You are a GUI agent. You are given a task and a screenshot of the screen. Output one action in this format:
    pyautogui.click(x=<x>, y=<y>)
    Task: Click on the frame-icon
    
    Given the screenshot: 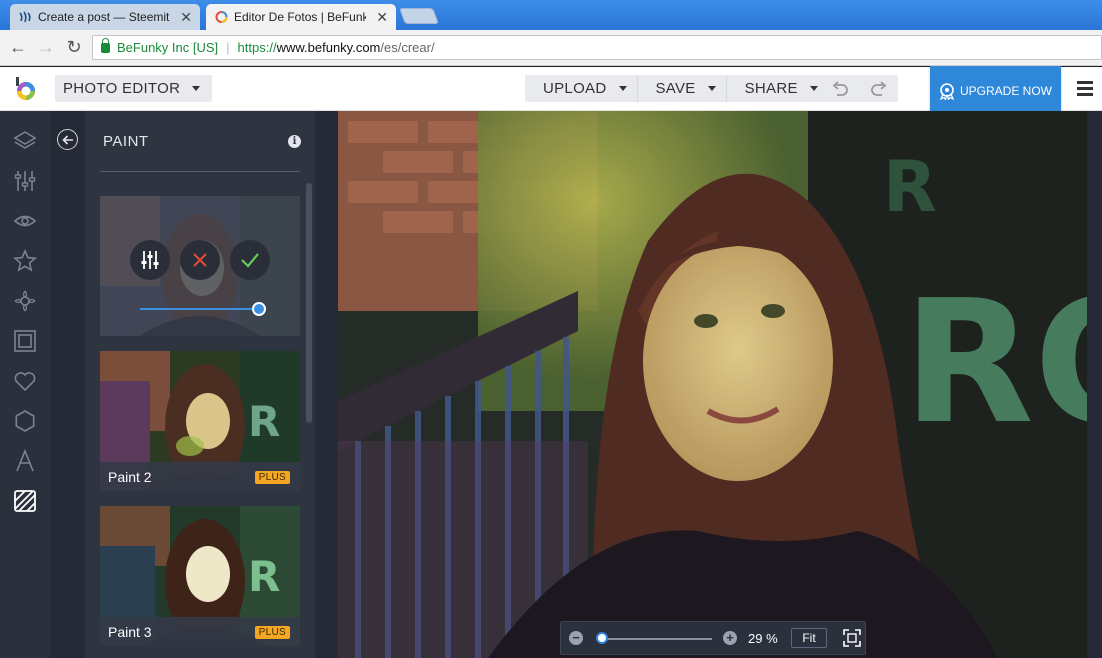 What is the action you would take?
    pyautogui.click(x=25, y=341)
    